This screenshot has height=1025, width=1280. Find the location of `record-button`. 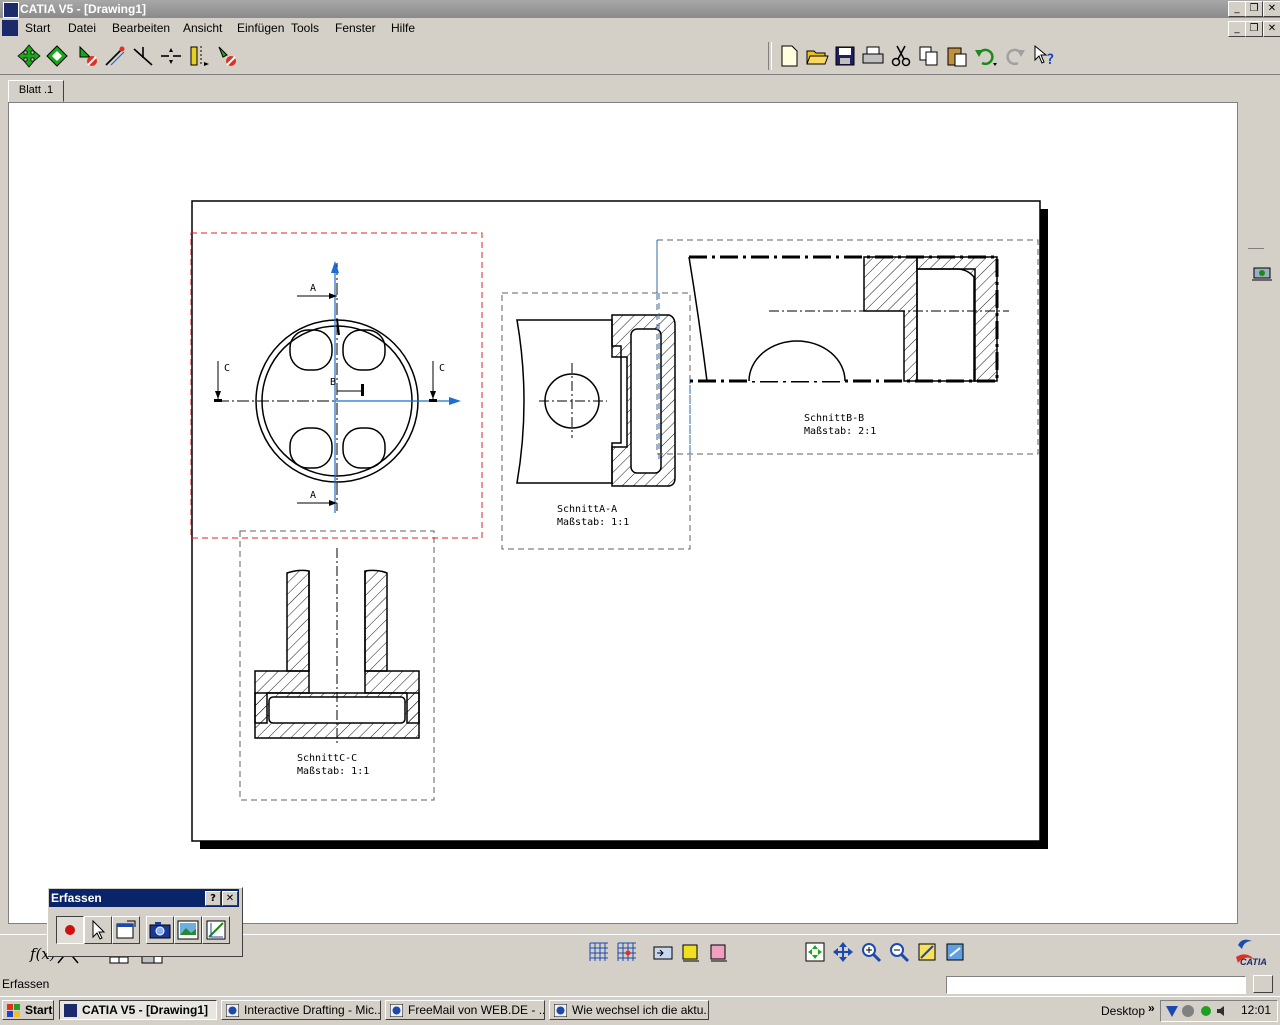

record-button is located at coordinates (70, 930).